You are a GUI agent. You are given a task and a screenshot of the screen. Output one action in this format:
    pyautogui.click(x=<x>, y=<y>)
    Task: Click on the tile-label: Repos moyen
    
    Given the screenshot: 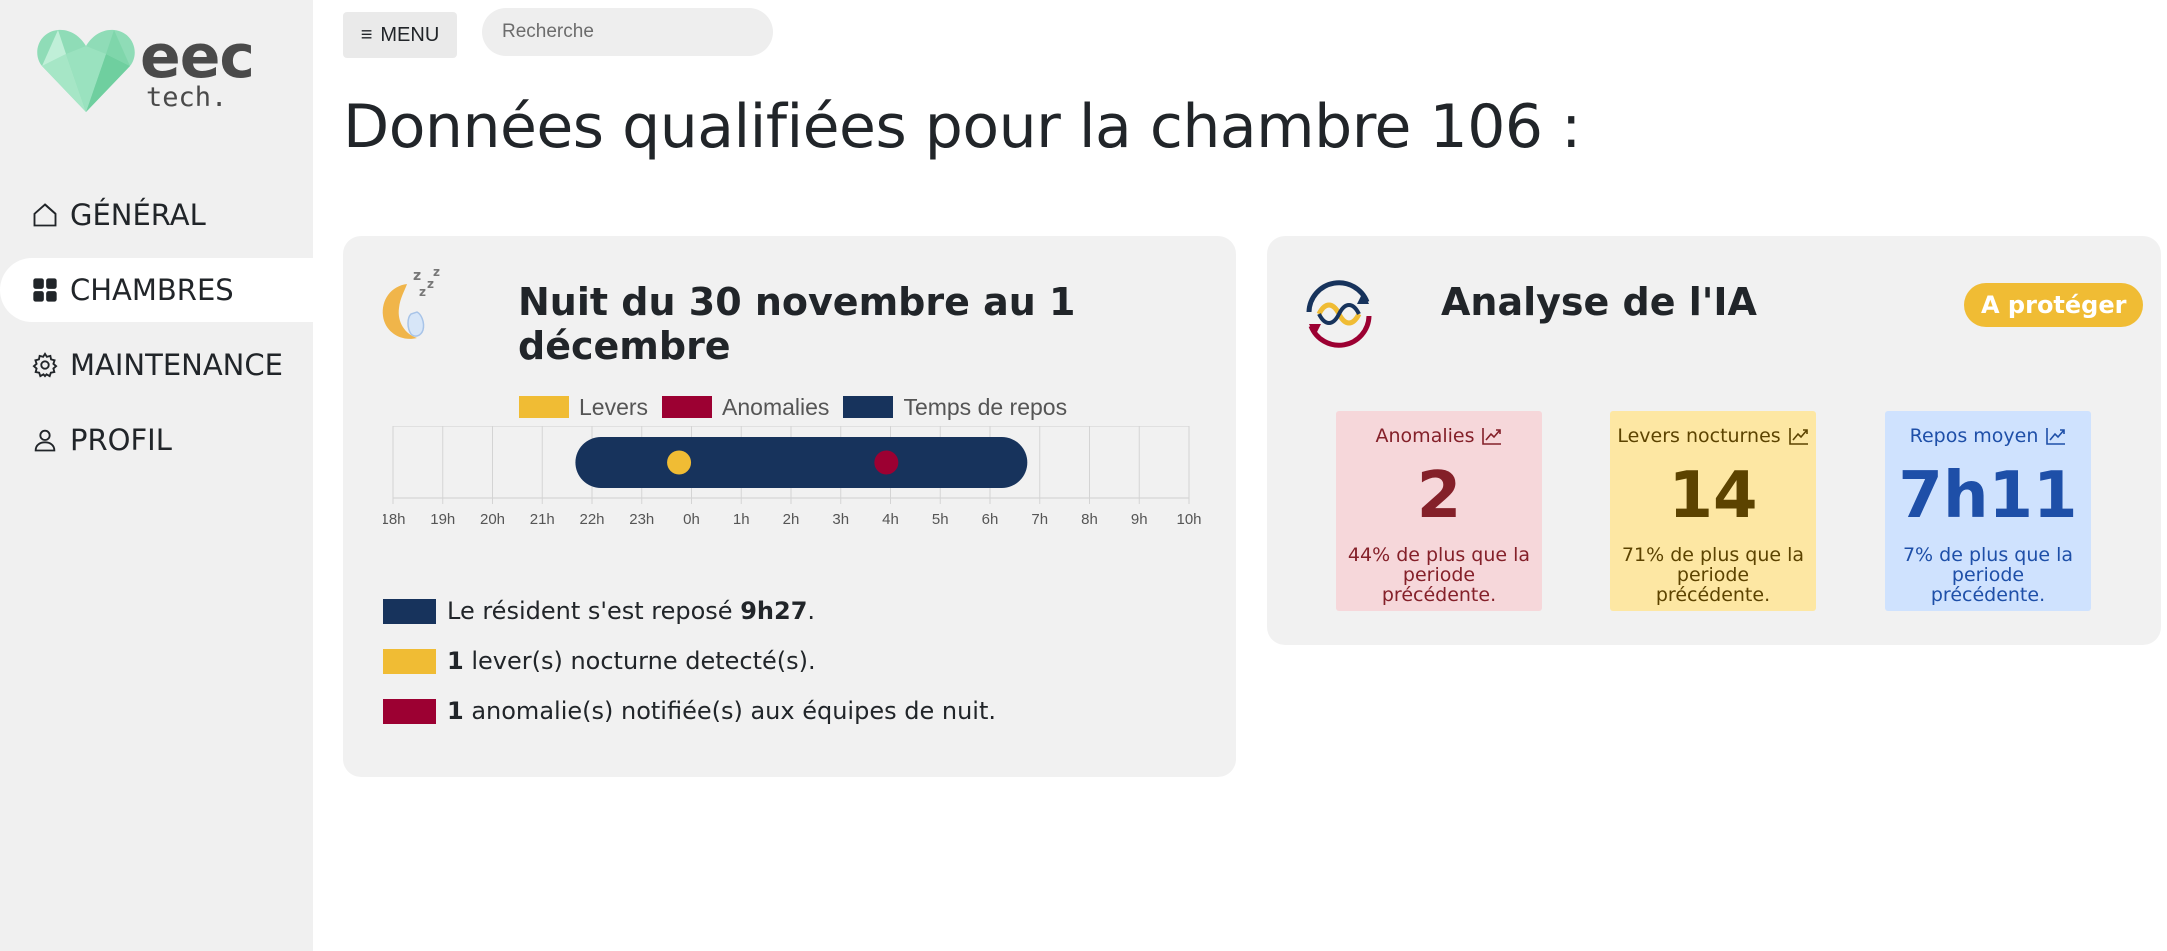 What is the action you would take?
    pyautogui.click(x=1974, y=436)
    